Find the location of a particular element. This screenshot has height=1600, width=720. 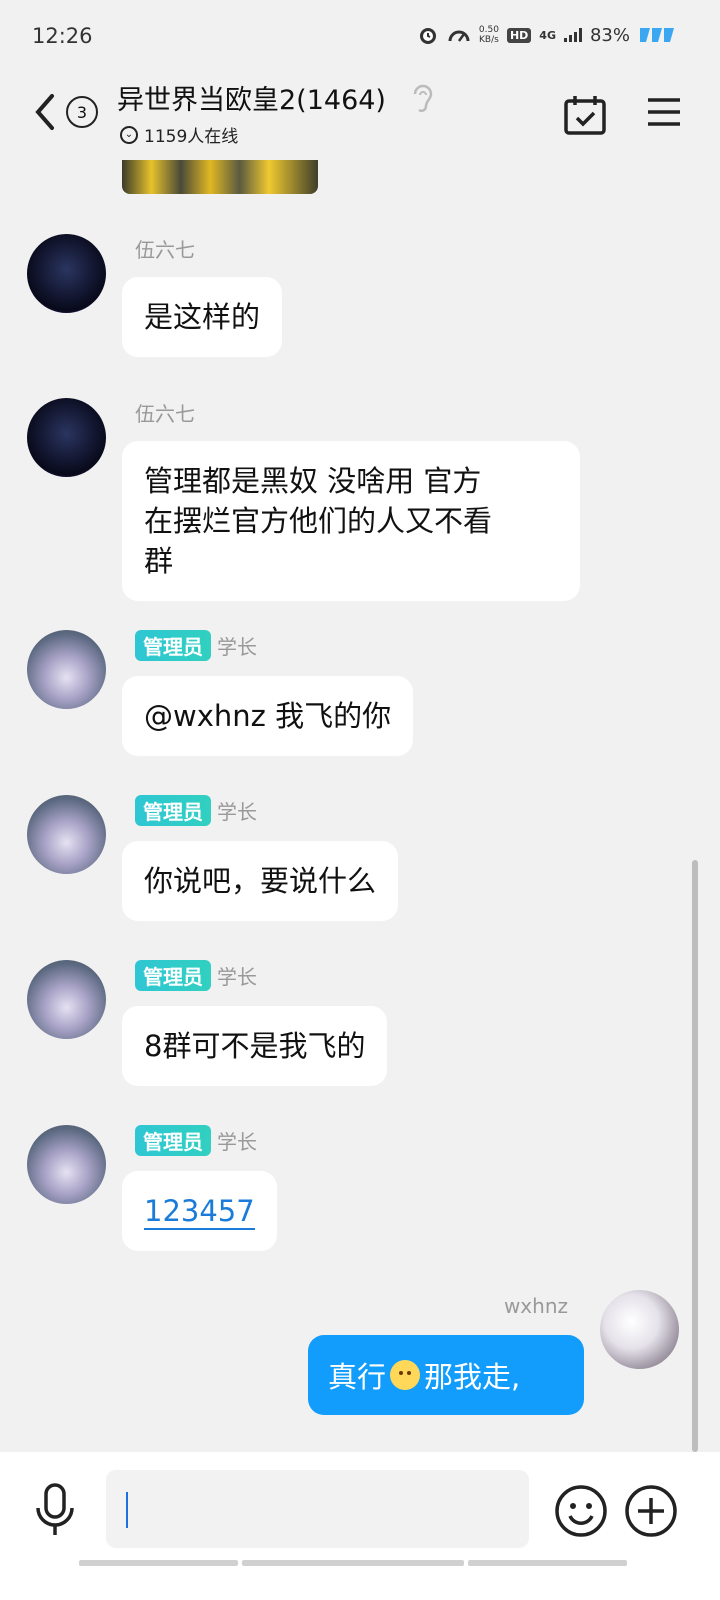

chat-header: 3 异世界当欧皇2(1464) ⌄ 1159人在线 is located at coordinates (360, 116).